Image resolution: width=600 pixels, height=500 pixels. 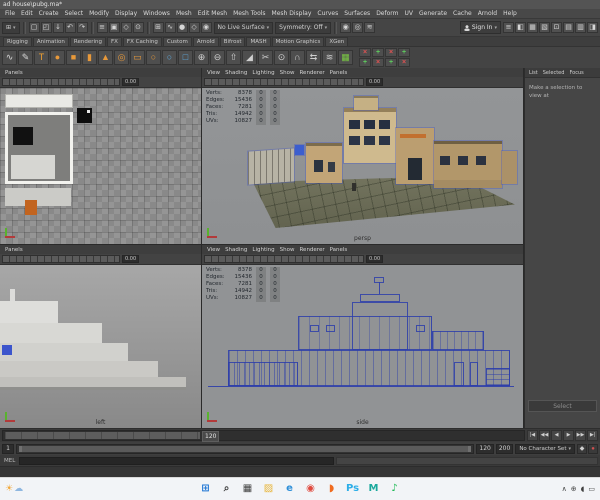 I want to click on attribute-editor-menu: Focus, so click(x=576, y=73).